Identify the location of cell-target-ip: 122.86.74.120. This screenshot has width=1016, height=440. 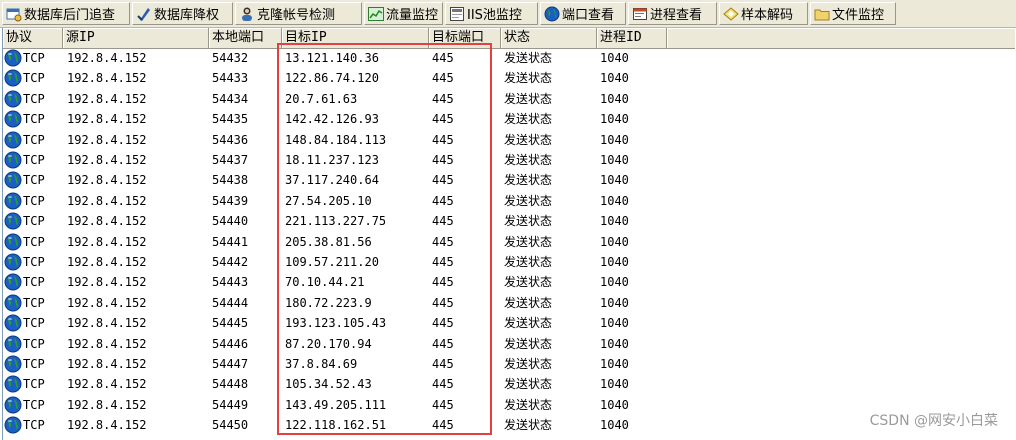
(332, 78).